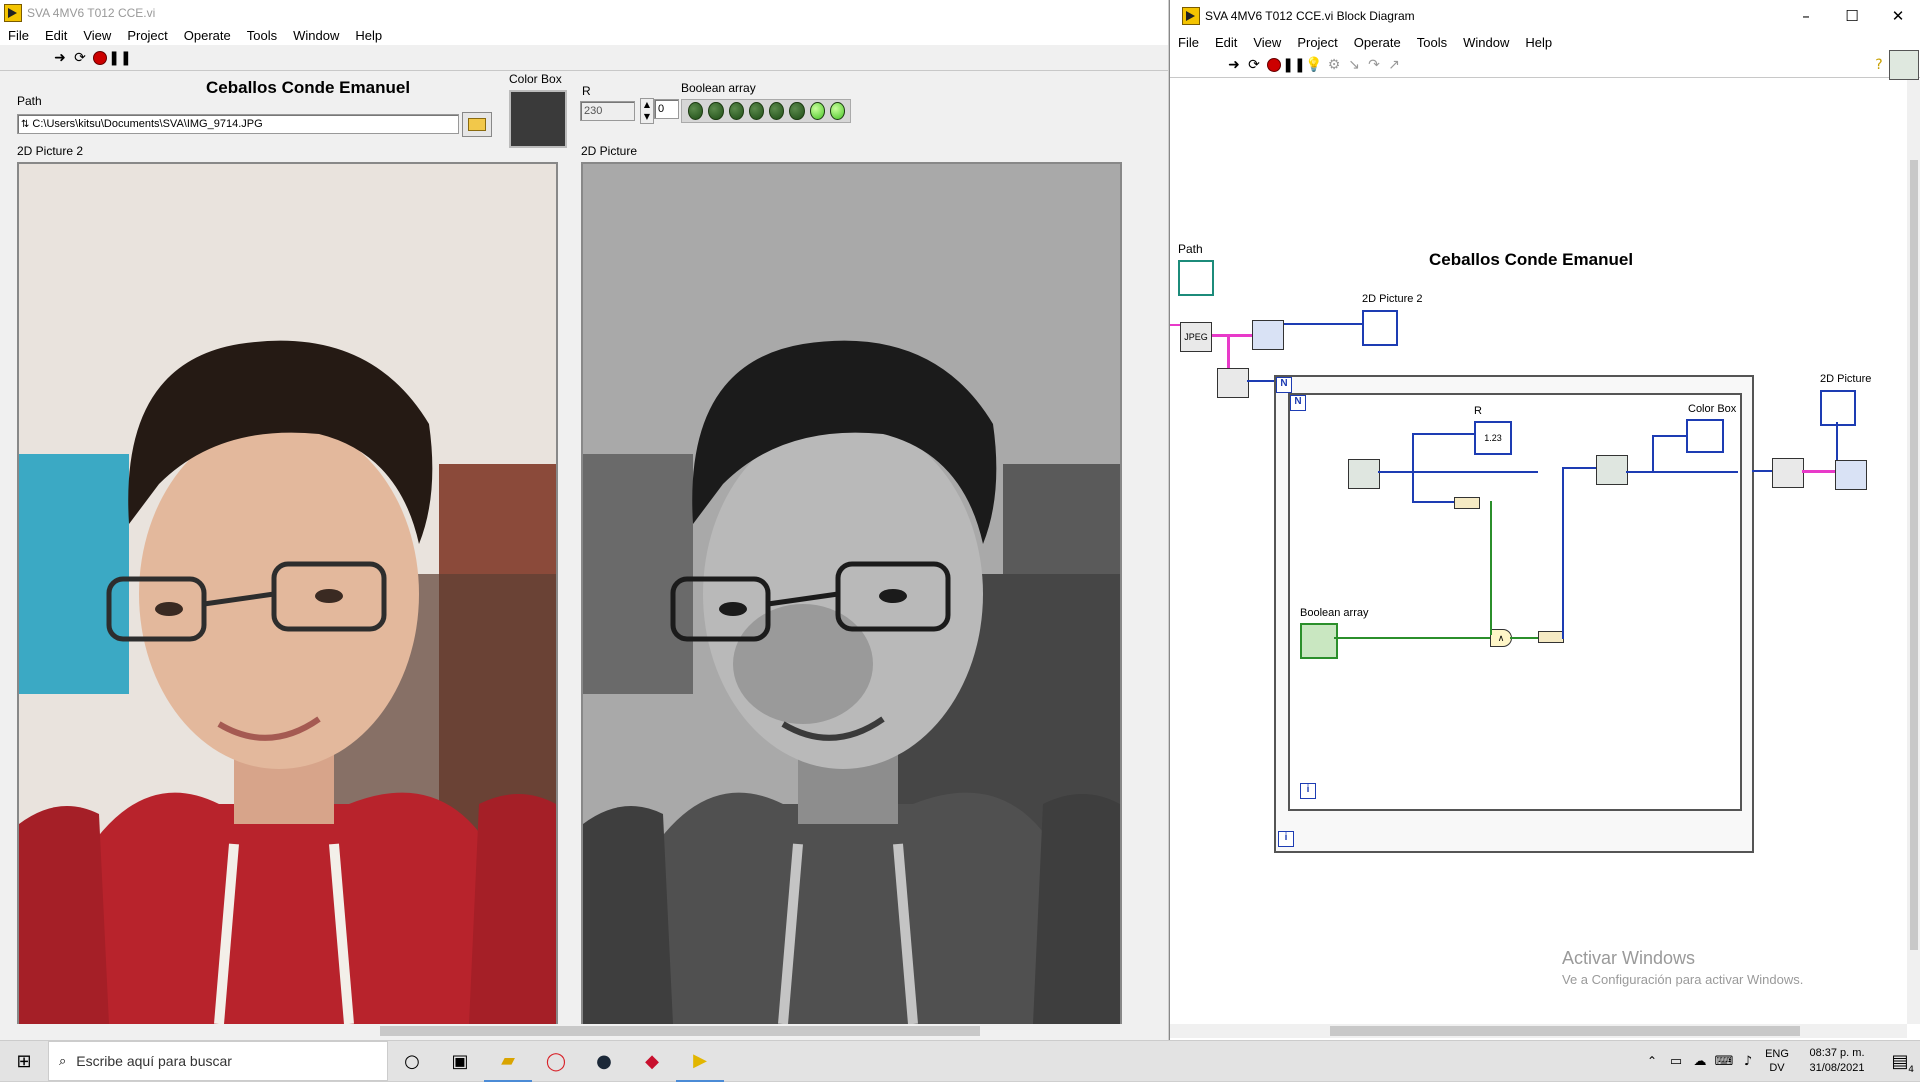 Image resolution: width=1920 pixels, height=1082 pixels. I want to click on folder-icon, so click(477, 124).